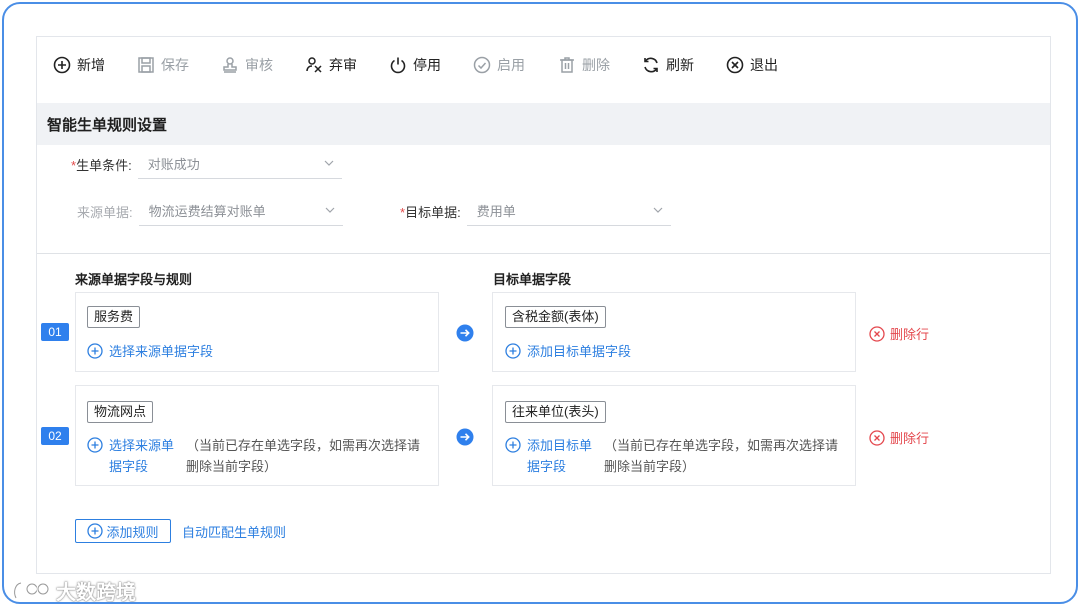 This screenshot has width=1080, height=606. Describe the element at coordinates (764, 65) in the screenshot. I see `exit-button-label: 退出` at that location.